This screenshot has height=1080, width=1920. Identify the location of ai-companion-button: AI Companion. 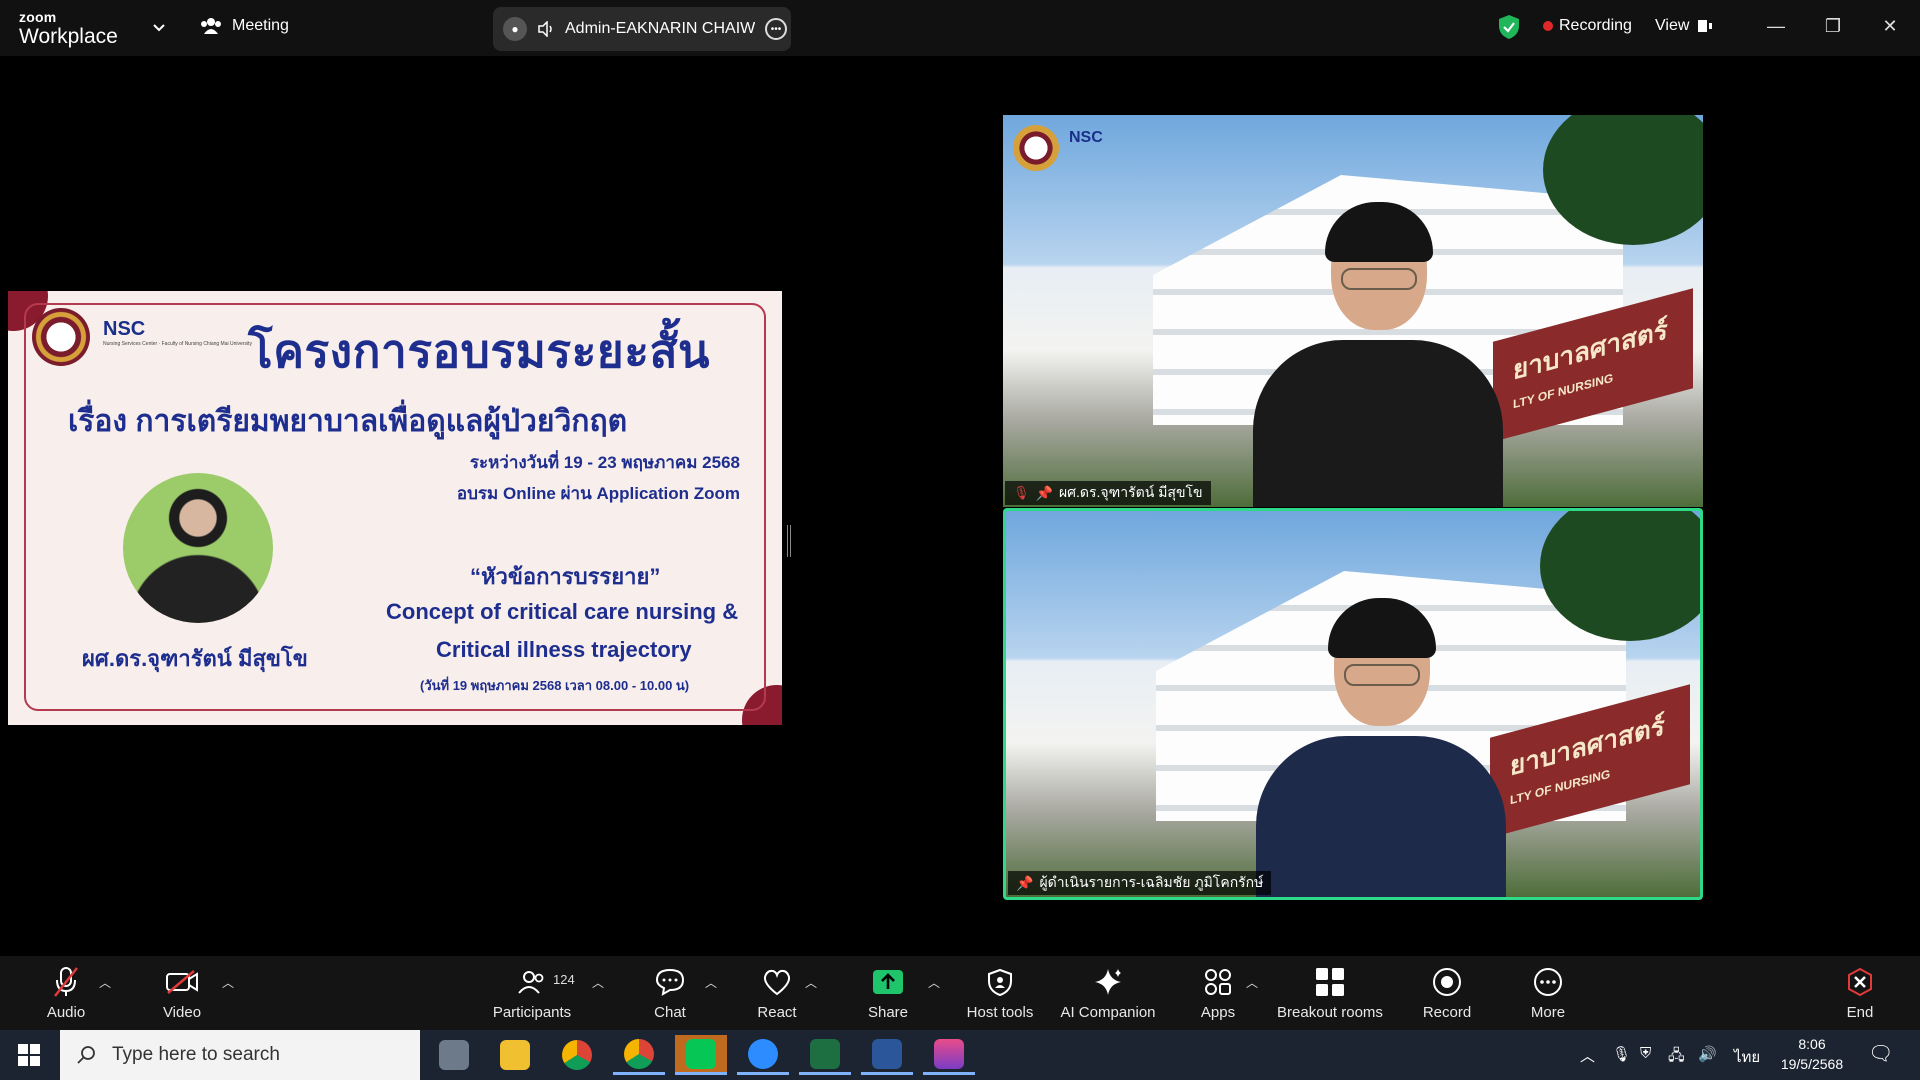
(1108, 993).